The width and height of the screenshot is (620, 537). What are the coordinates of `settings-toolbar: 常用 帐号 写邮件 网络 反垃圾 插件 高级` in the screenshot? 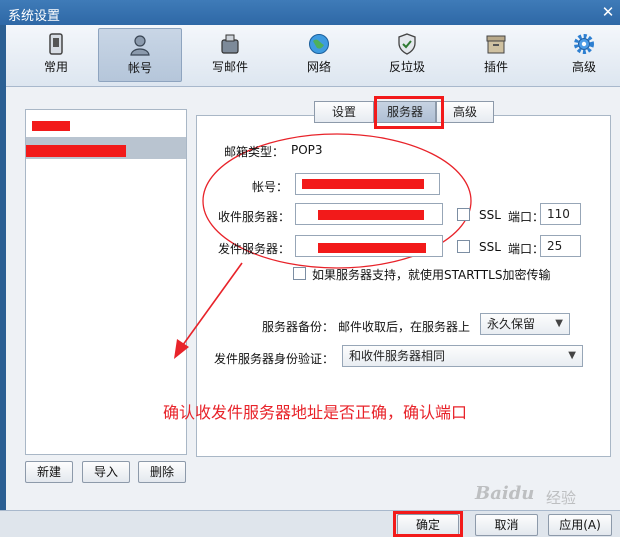 It's located at (313, 56).